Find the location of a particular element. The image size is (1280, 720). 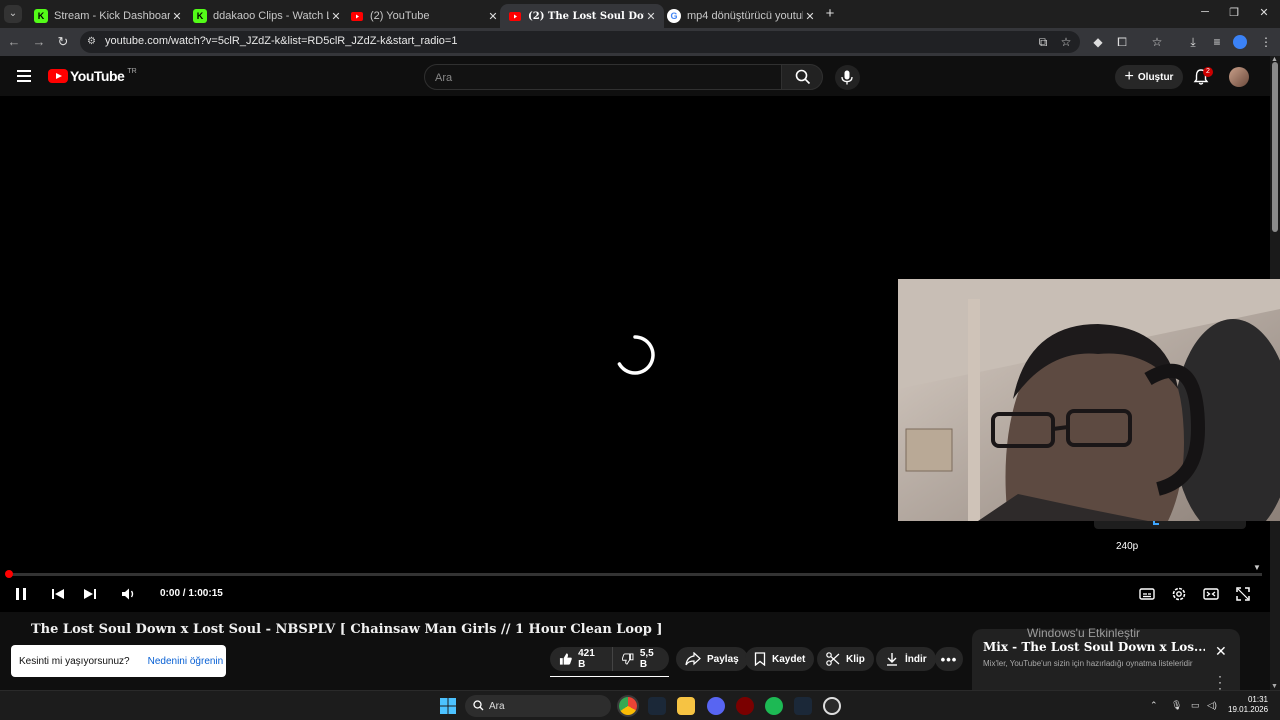

scrubber-handle is located at coordinates (9, 574).